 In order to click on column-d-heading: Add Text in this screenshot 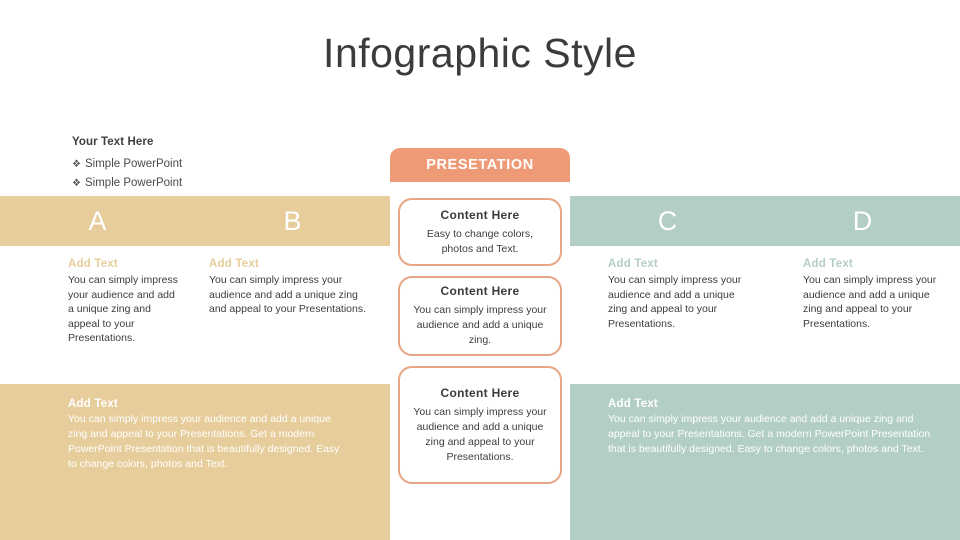, I will do `click(828, 264)`.